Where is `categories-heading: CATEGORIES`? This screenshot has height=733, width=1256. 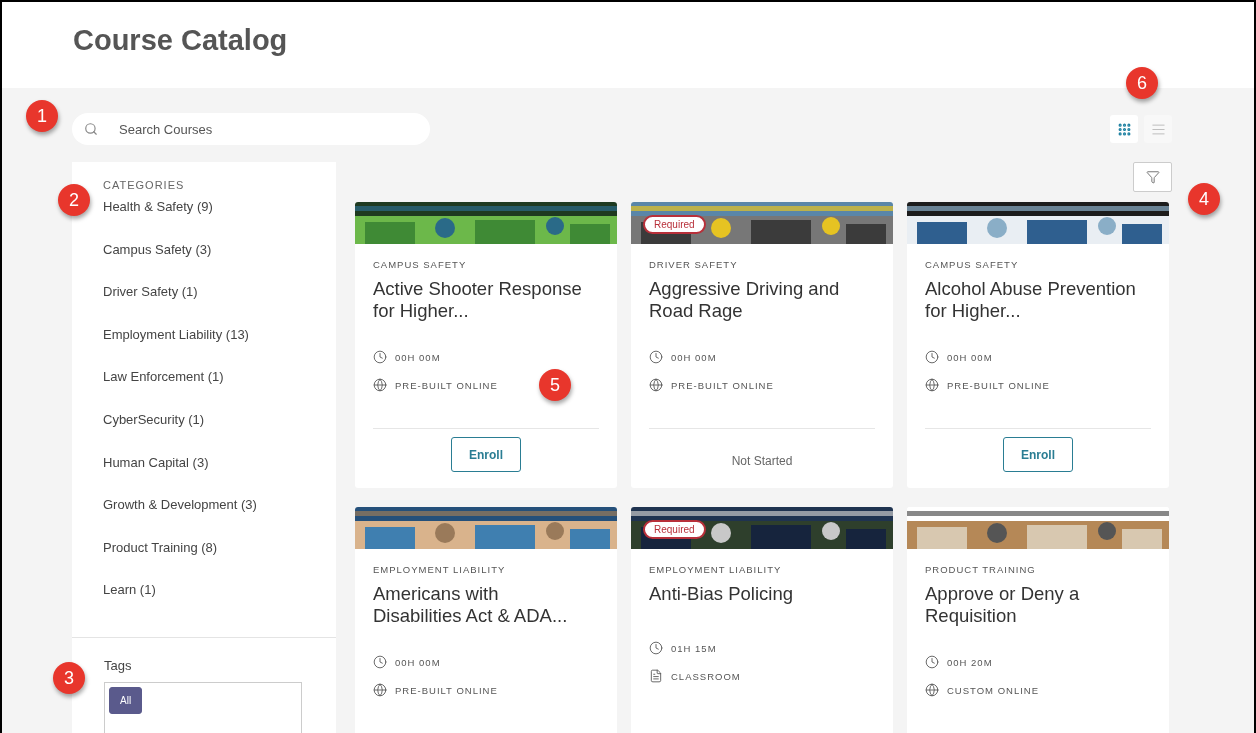 categories-heading: CATEGORIES is located at coordinates (144, 185).